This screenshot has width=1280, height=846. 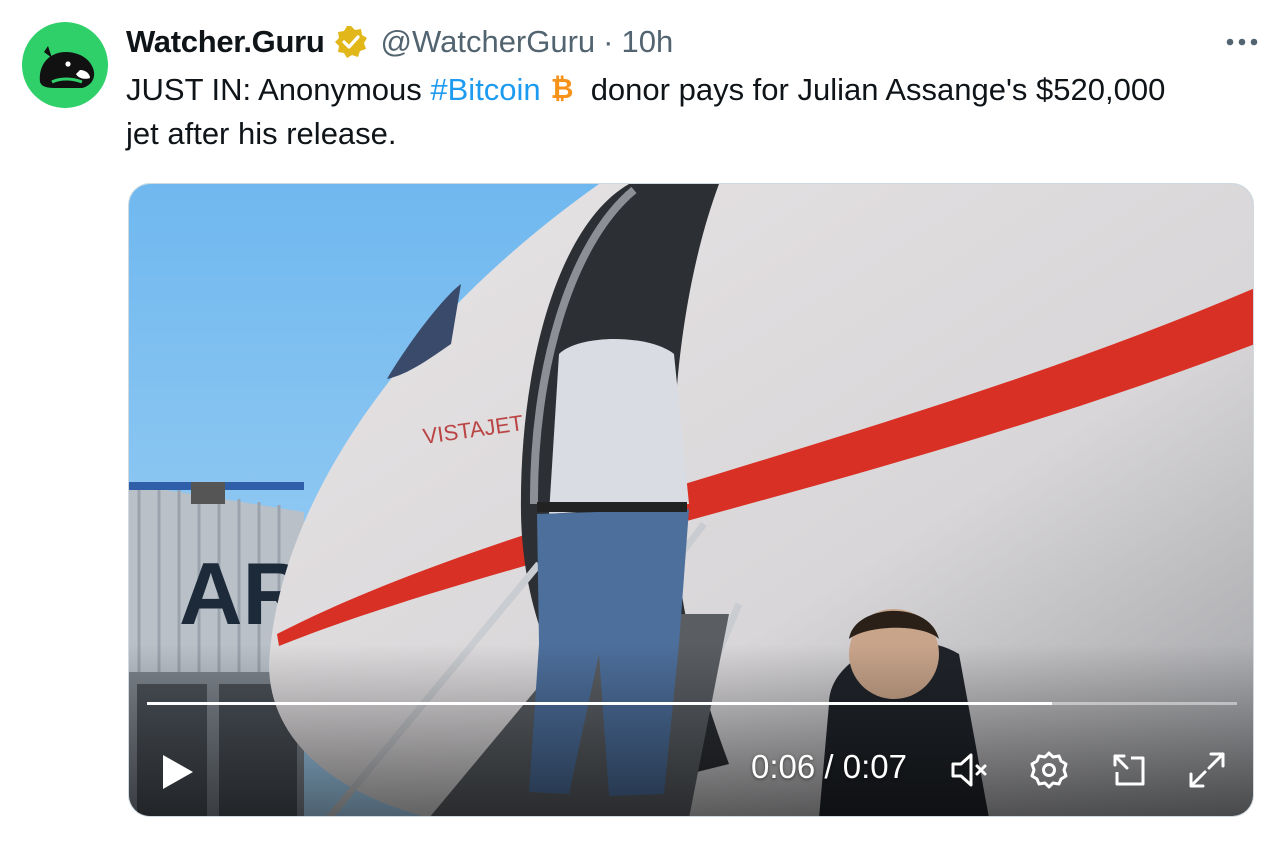 What do you see at coordinates (1049, 770) in the screenshot?
I see `gear-icon` at bounding box center [1049, 770].